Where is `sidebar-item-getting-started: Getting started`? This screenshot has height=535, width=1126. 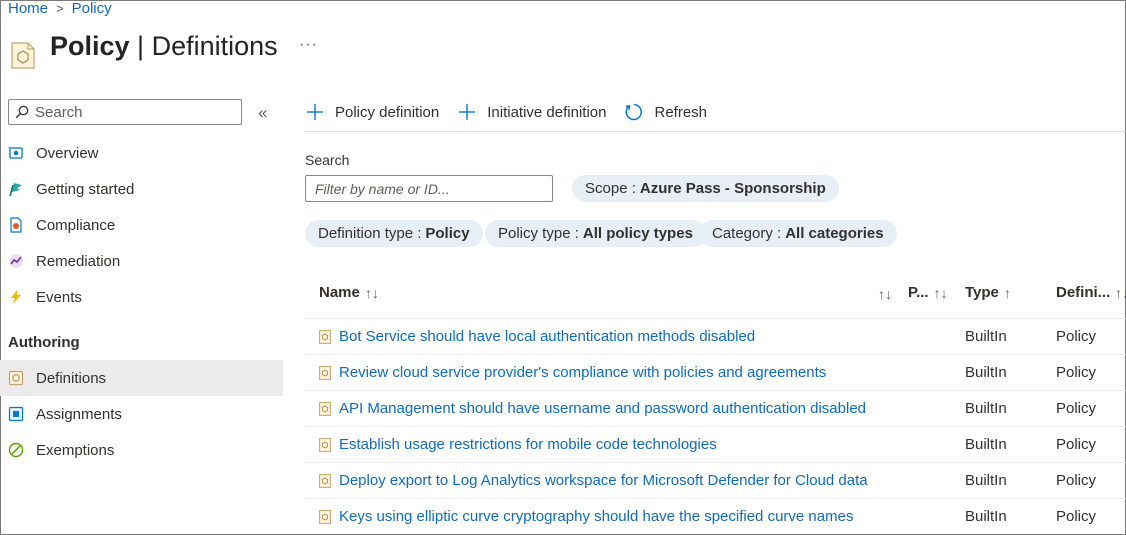
sidebar-item-getting-started: Getting started is located at coordinates (141, 189).